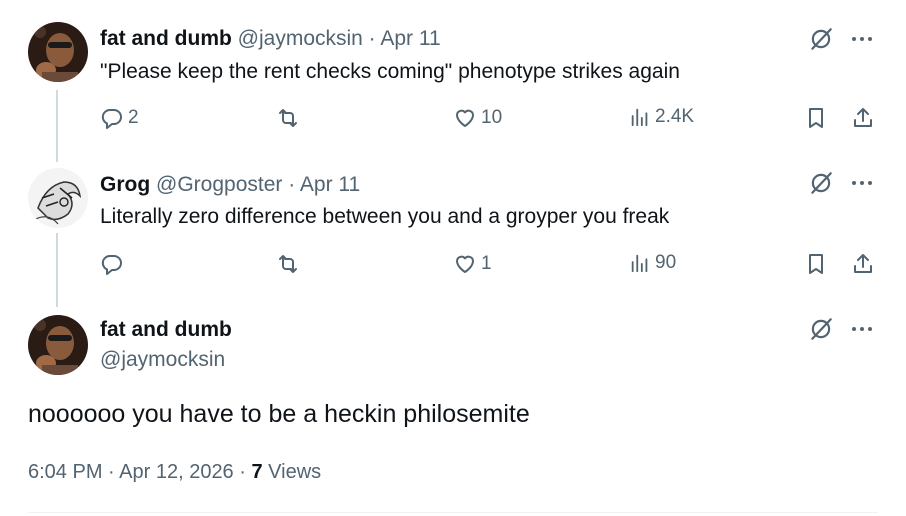  I want to click on views-label: Views, so click(295, 472).